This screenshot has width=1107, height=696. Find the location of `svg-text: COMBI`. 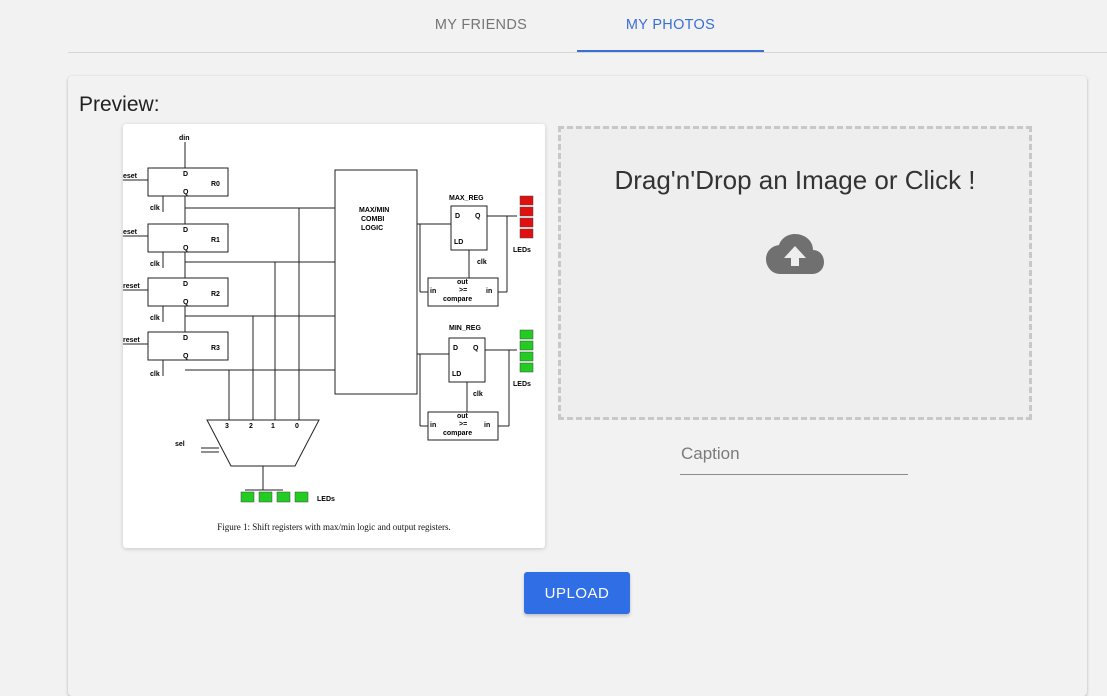

svg-text: COMBI is located at coordinates (372, 219).